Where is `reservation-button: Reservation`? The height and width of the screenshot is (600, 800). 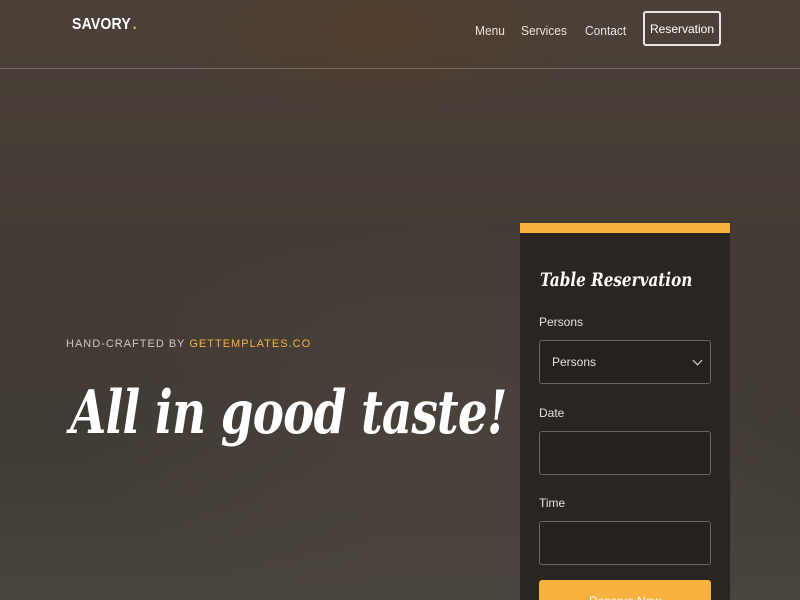 reservation-button: Reservation is located at coordinates (682, 28).